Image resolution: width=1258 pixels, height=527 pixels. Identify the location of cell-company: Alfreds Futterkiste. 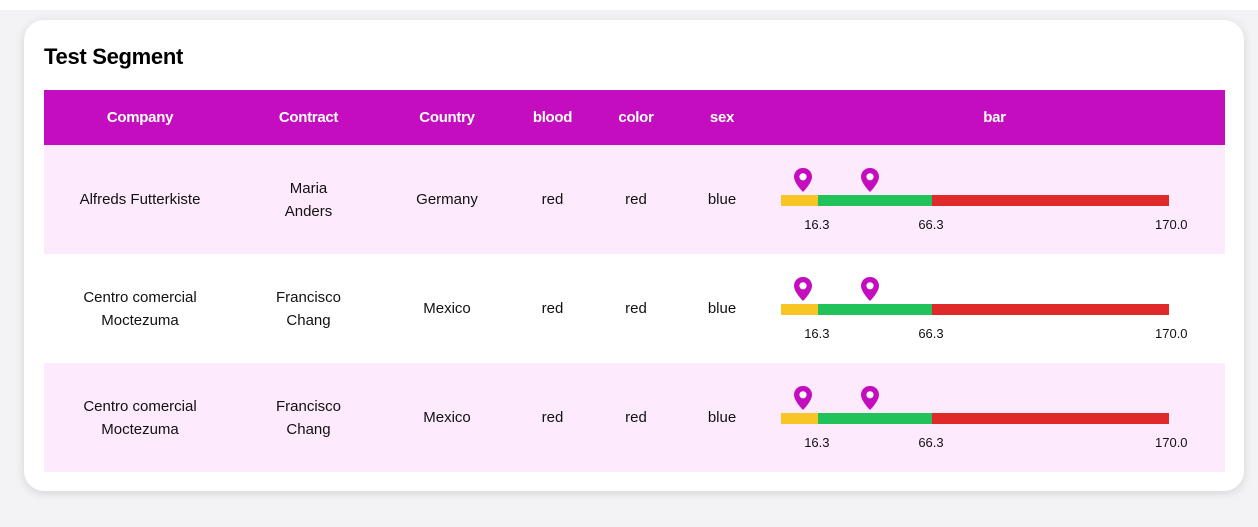
(140, 199).